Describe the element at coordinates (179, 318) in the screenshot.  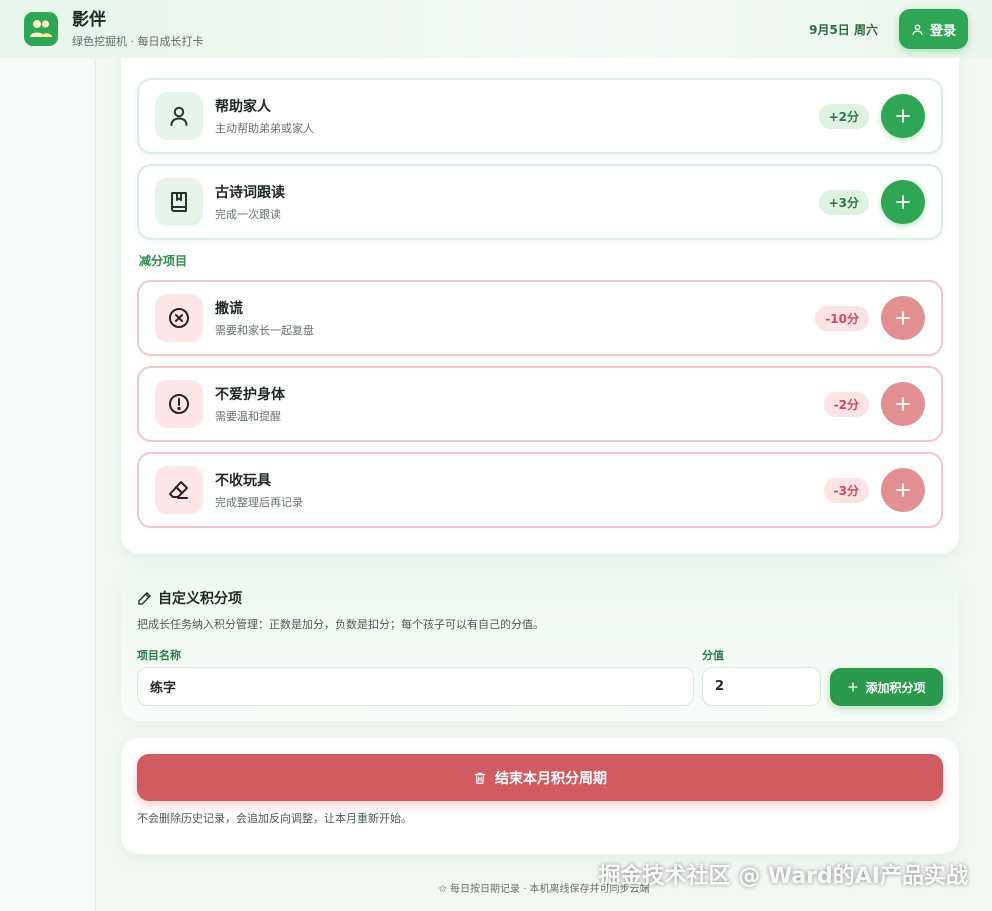
I see `x-circle-icon` at that location.